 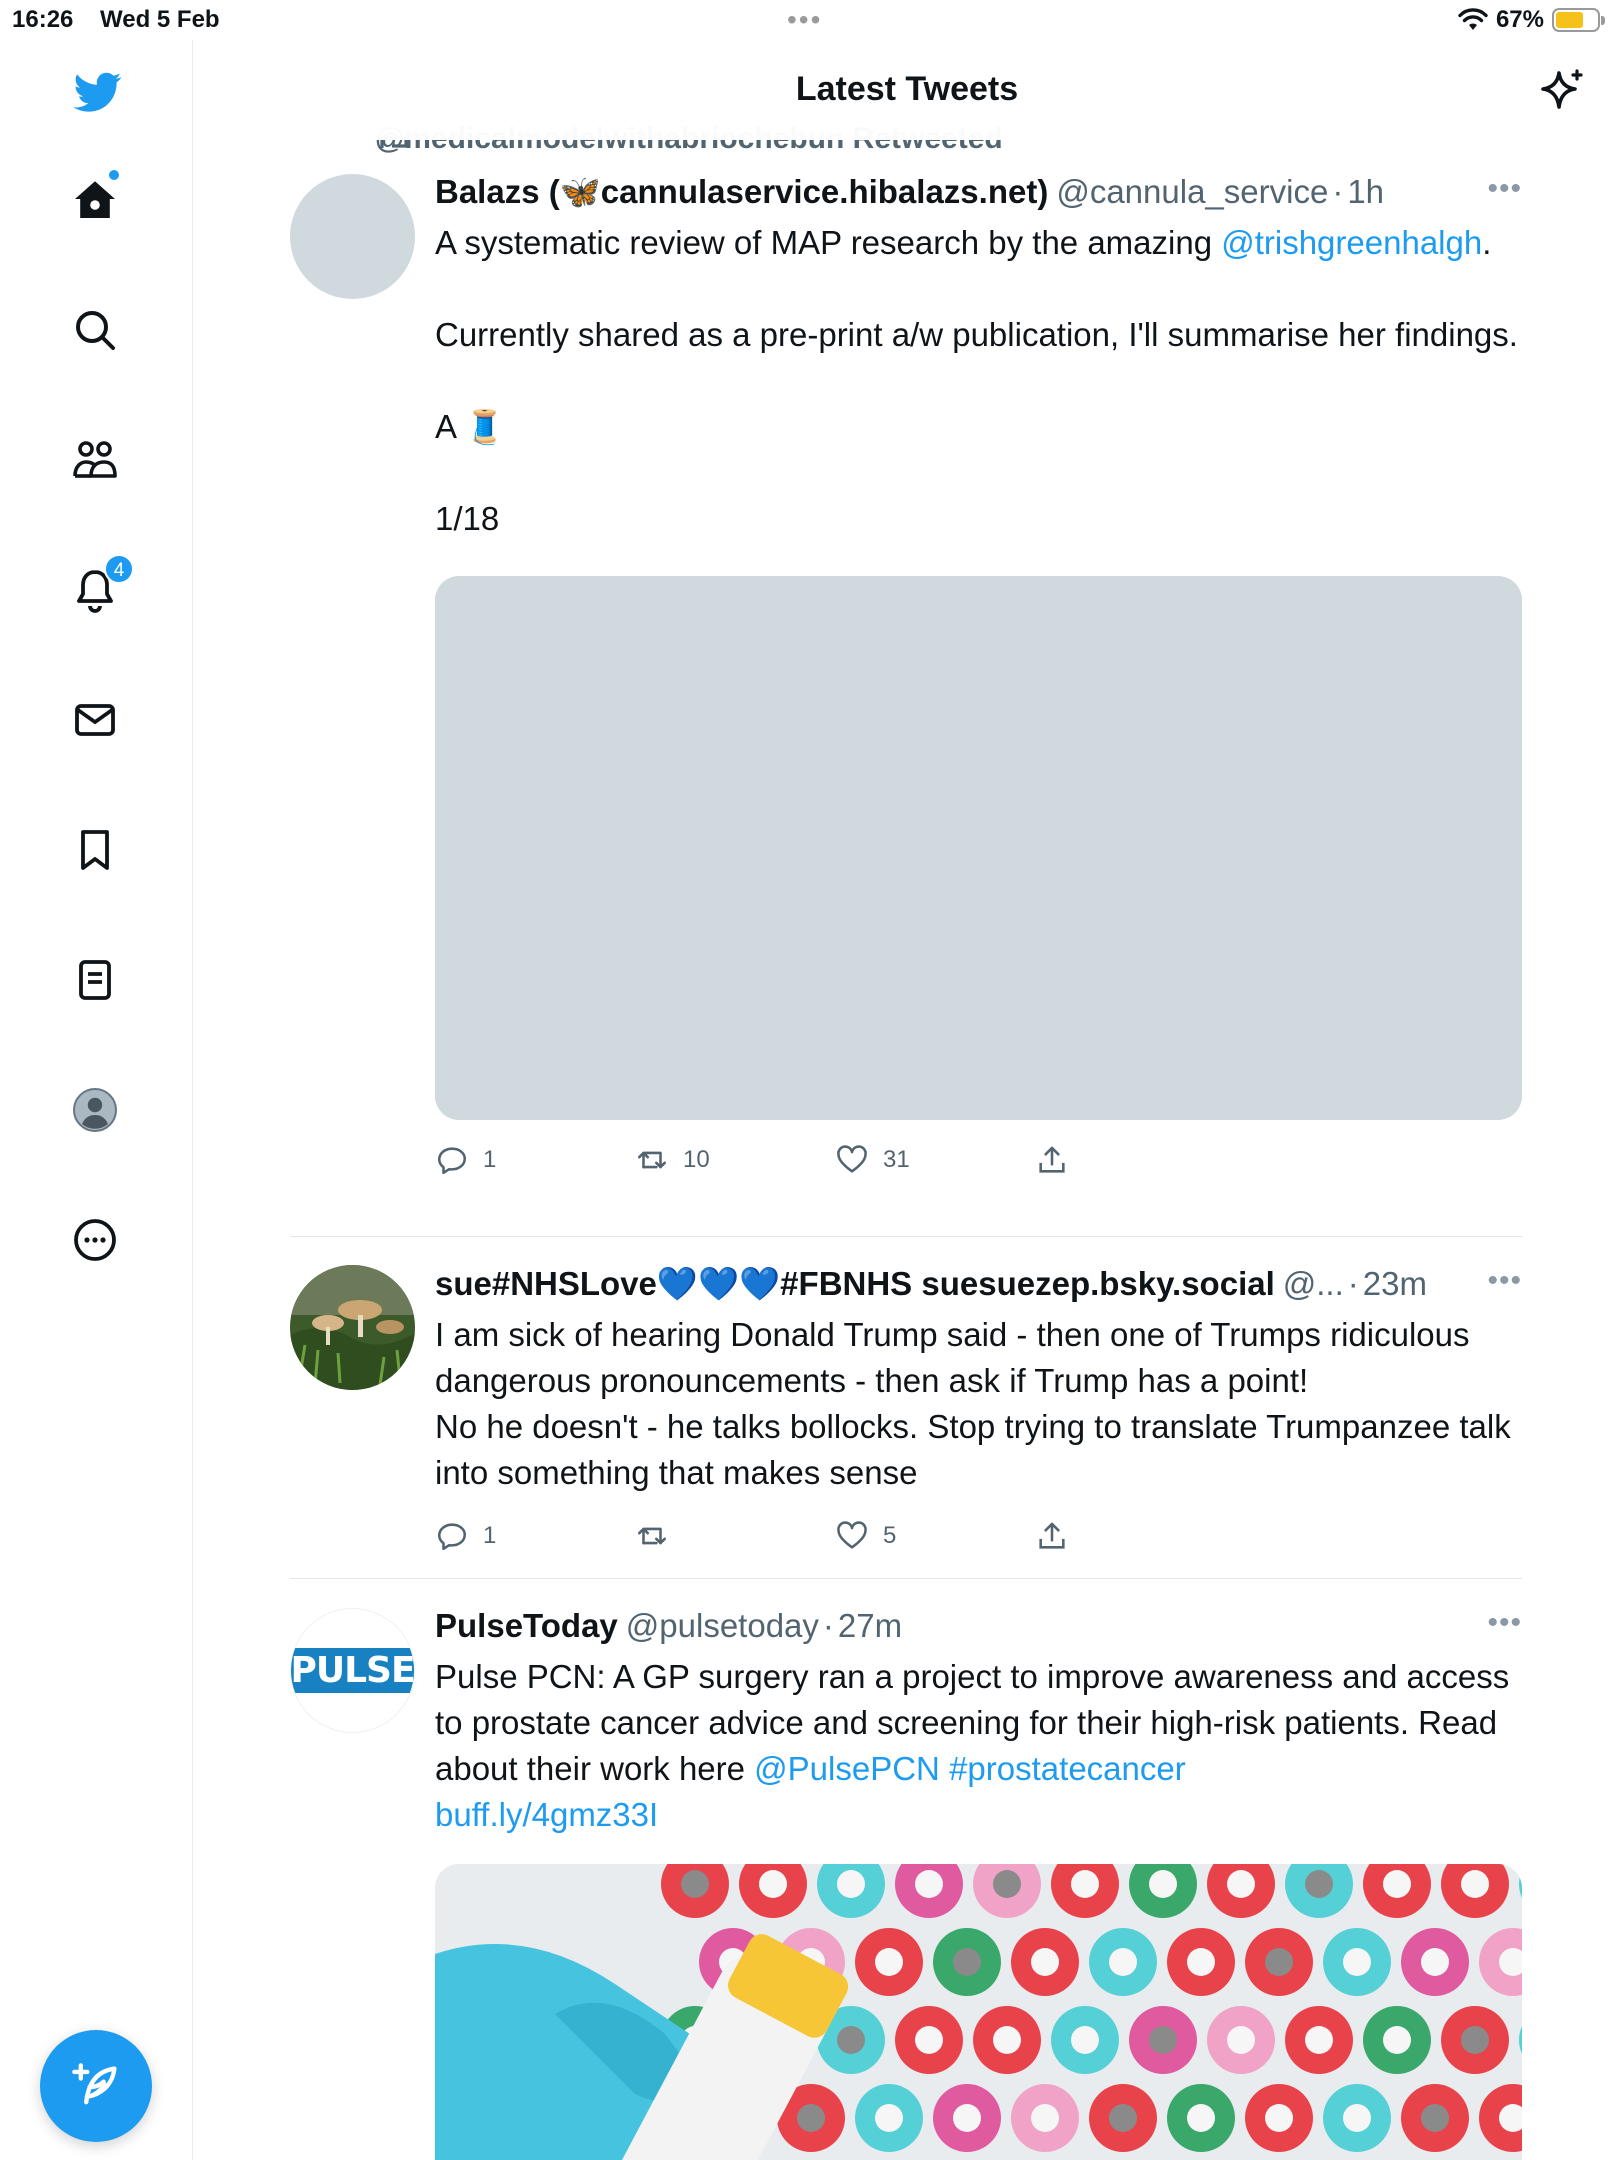 I want to click on retweet-button: 10, so click(x=735, y=1160).